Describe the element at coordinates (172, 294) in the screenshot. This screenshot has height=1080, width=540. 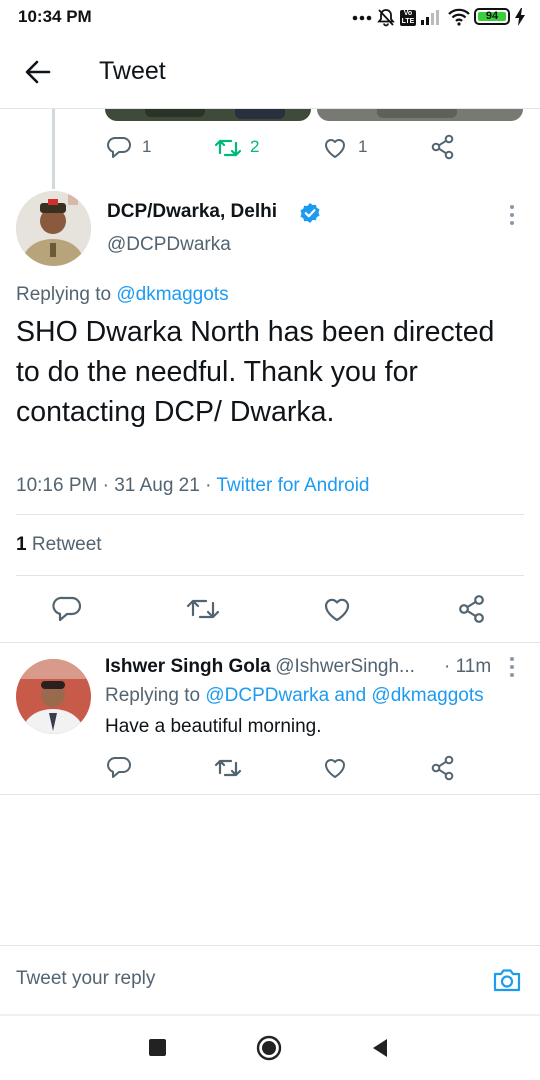
I see `replying-to-link: @dkmaggots` at that location.